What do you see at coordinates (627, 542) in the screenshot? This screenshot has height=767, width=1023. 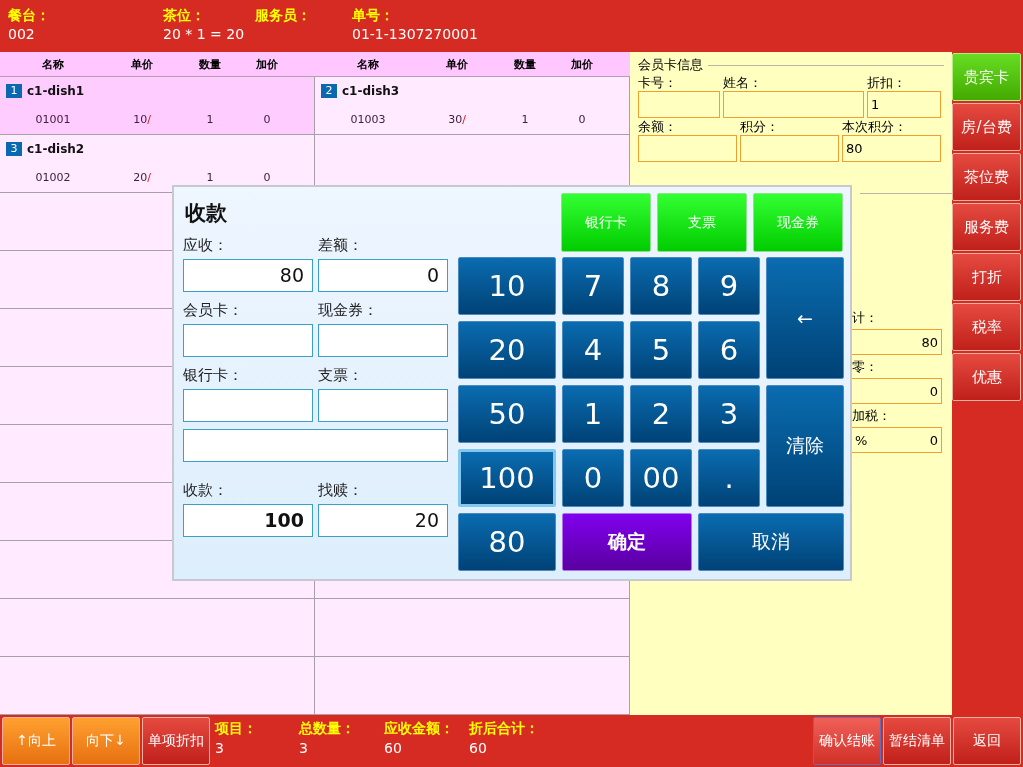 I see `keypad-key: 确定` at bounding box center [627, 542].